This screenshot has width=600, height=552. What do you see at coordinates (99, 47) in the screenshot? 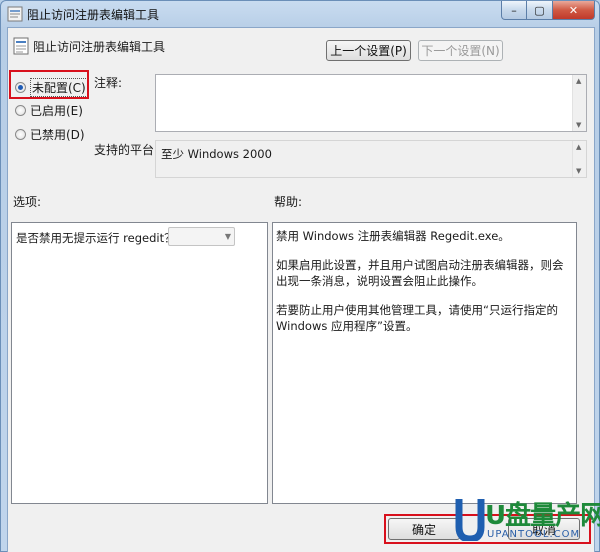
I see `policy-title: 阻止访问注册表编辑工具` at bounding box center [99, 47].